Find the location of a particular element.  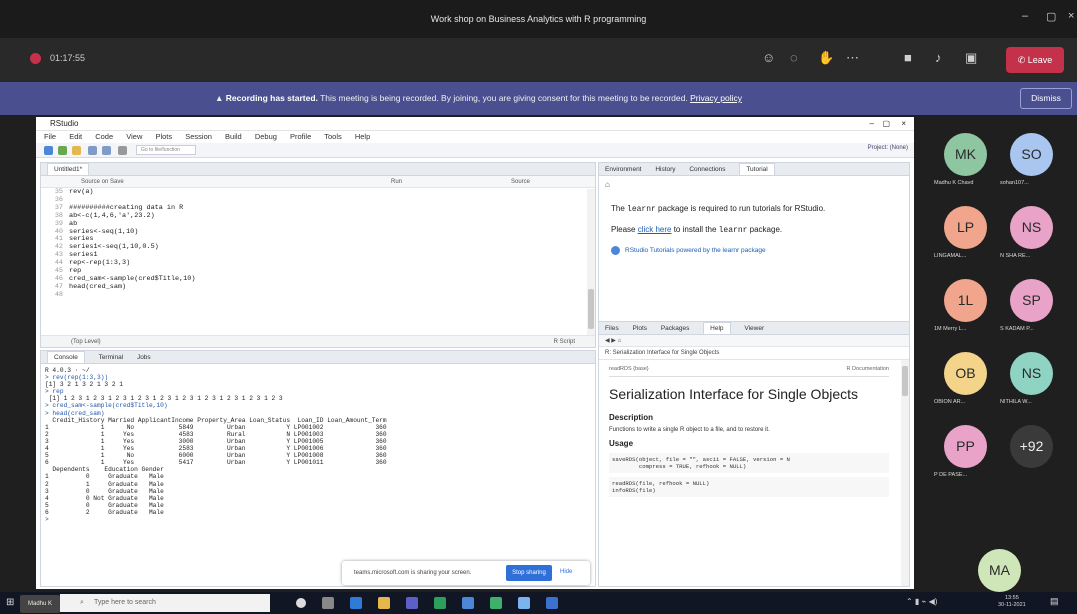

home-icon: ⌂ is located at coordinates (607, 184).